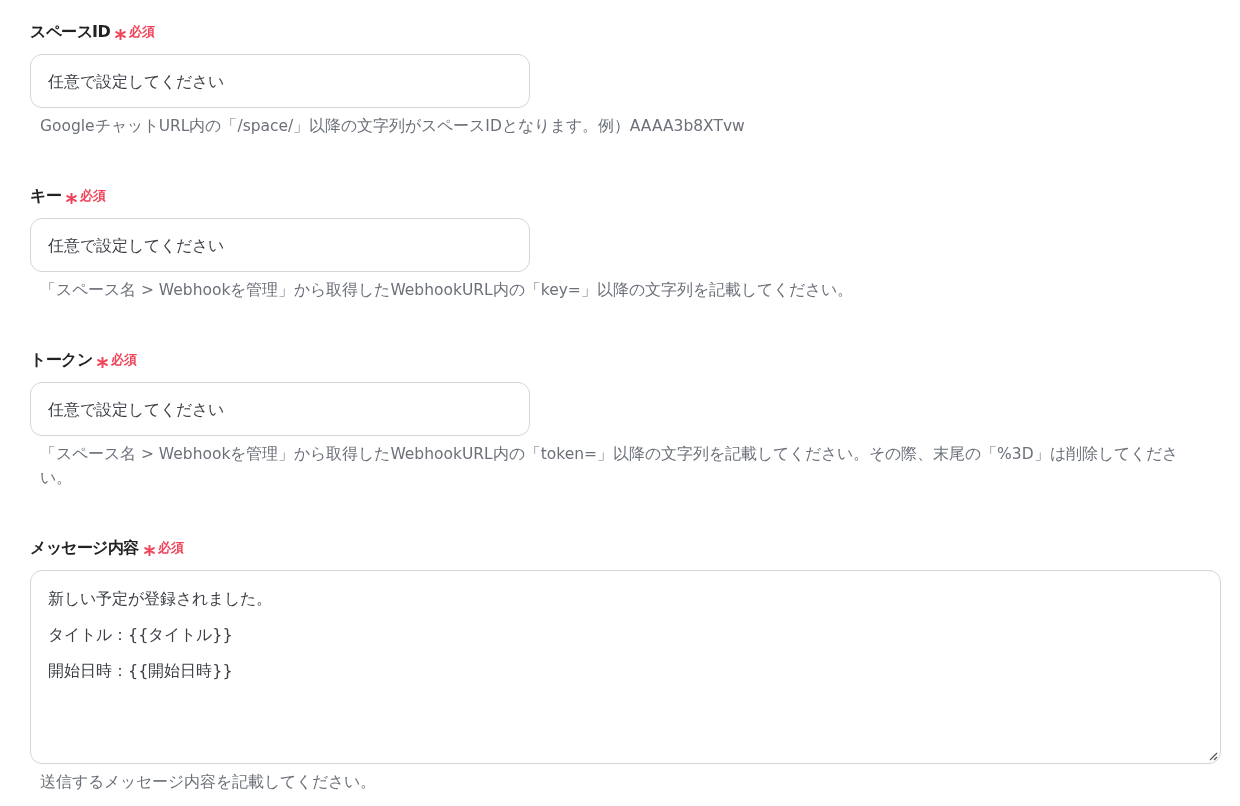 This screenshot has height=806, width=1240. Describe the element at coordinates (393, 126) in the screenshot. I see `help-text: GoogleチャットURL内の「/space/」以降の文字列がスペースIDとなります。例）AAAA3b8XTvw` at that location.